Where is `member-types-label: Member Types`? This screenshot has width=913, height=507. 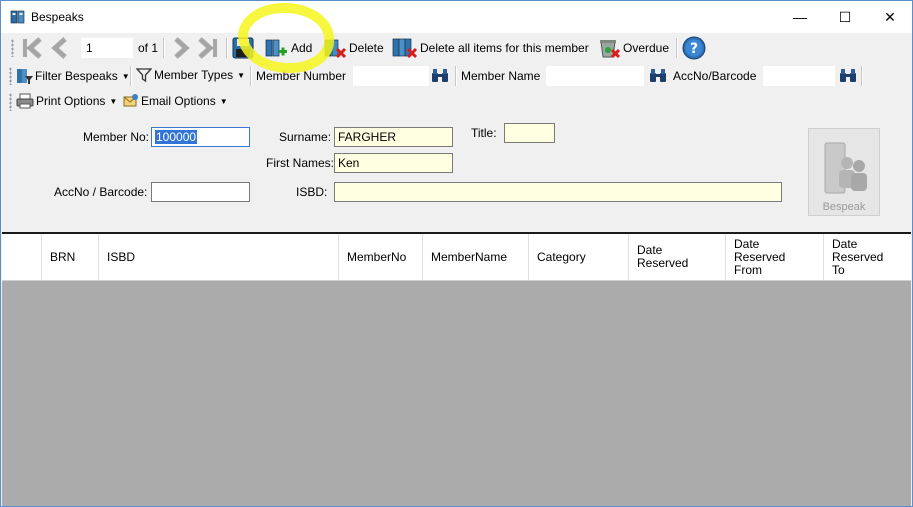
member-types-label: Member Types is located at coordinates (194, 75).